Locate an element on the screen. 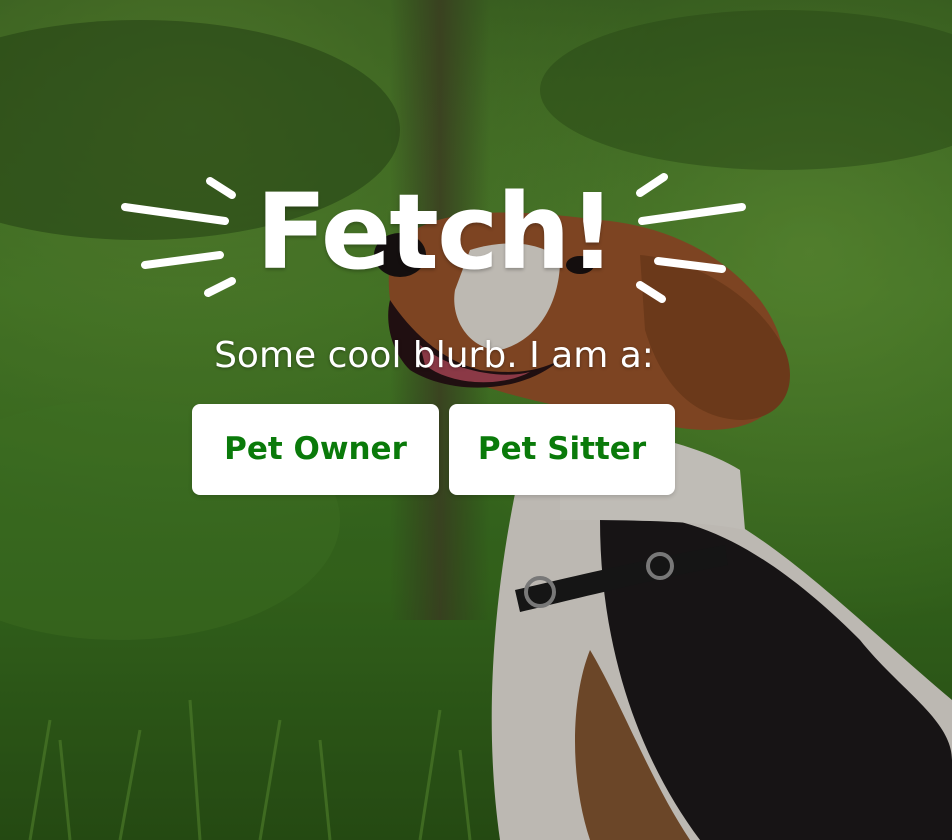  pet-sitter-button: Pet Sitter is located at coordinates (562, 449).